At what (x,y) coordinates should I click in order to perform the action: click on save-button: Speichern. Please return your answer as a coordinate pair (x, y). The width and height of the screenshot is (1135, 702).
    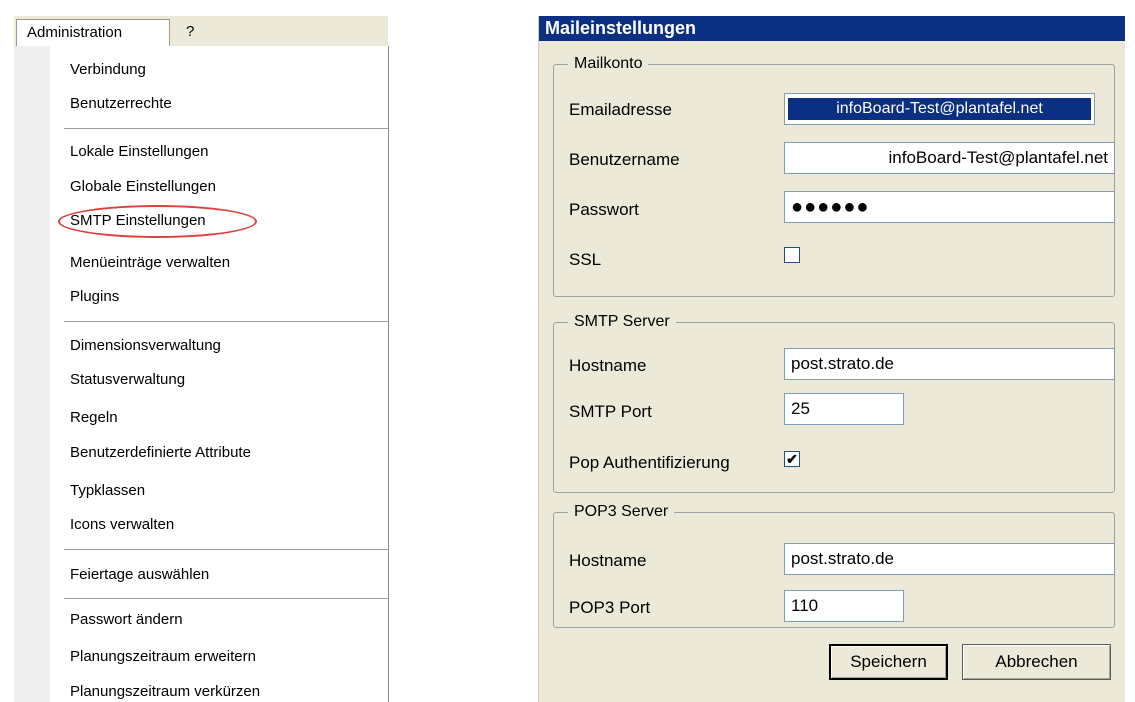
    Looking at the image, I should click on (888, 662).